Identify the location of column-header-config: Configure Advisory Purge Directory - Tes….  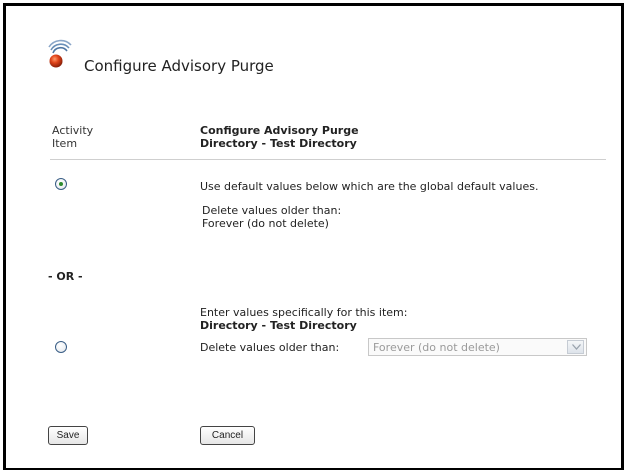
(279, 137).